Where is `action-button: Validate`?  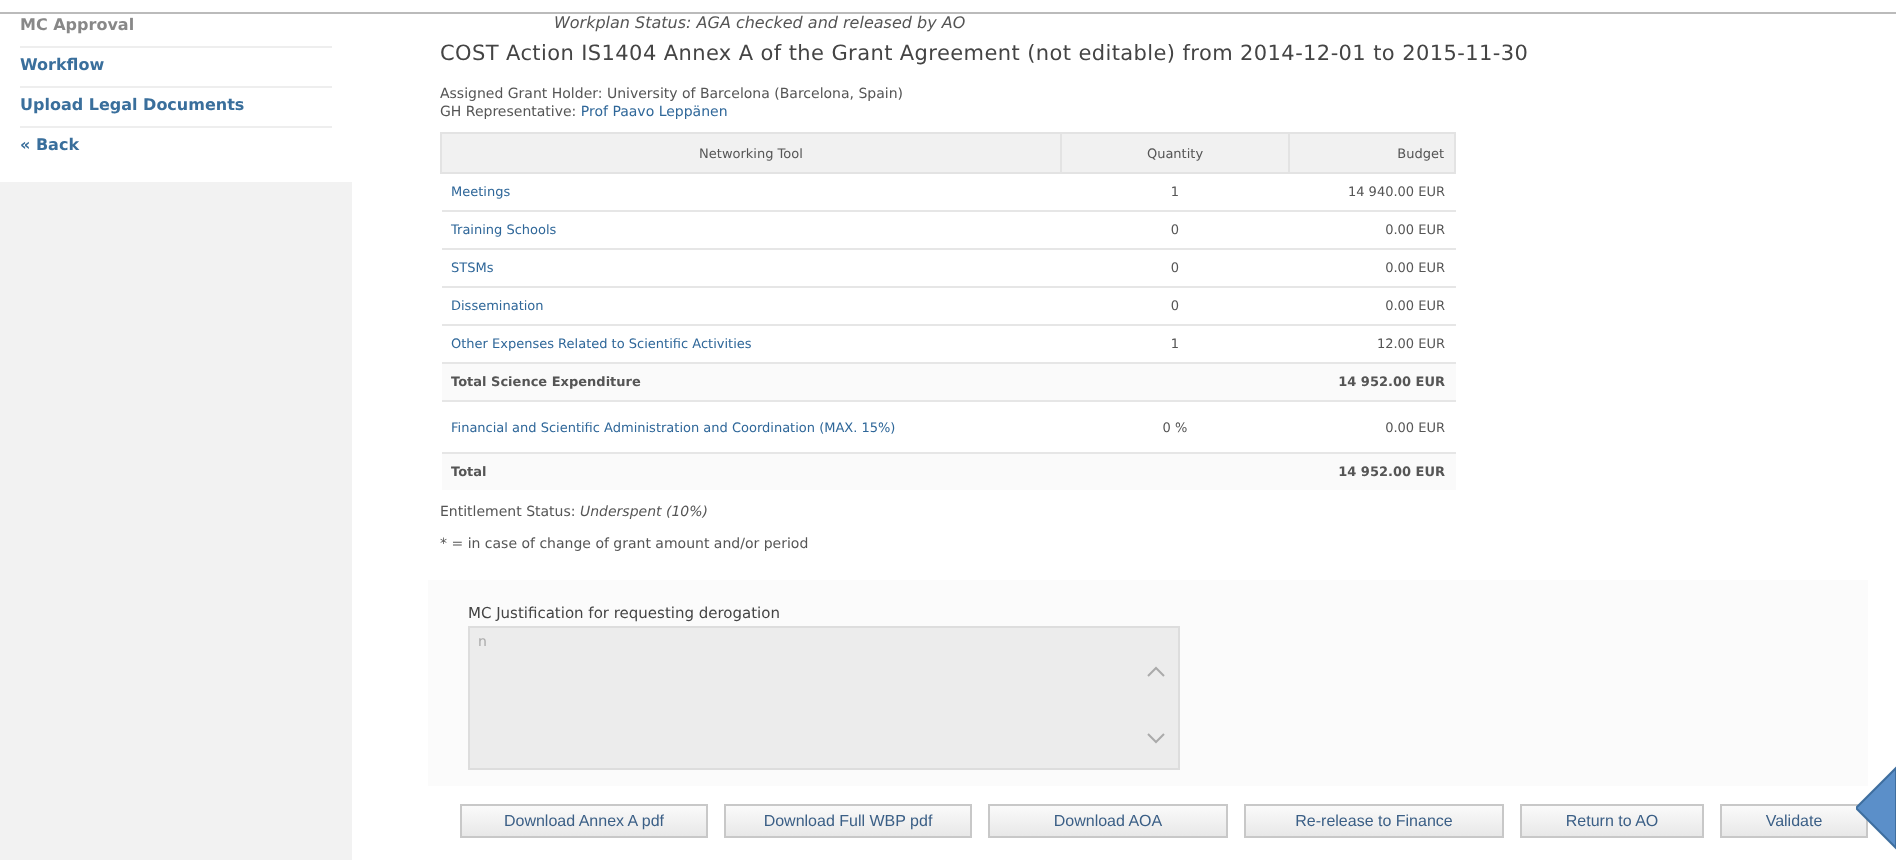 action-button: Validate is located at coordinates (1794, 821).